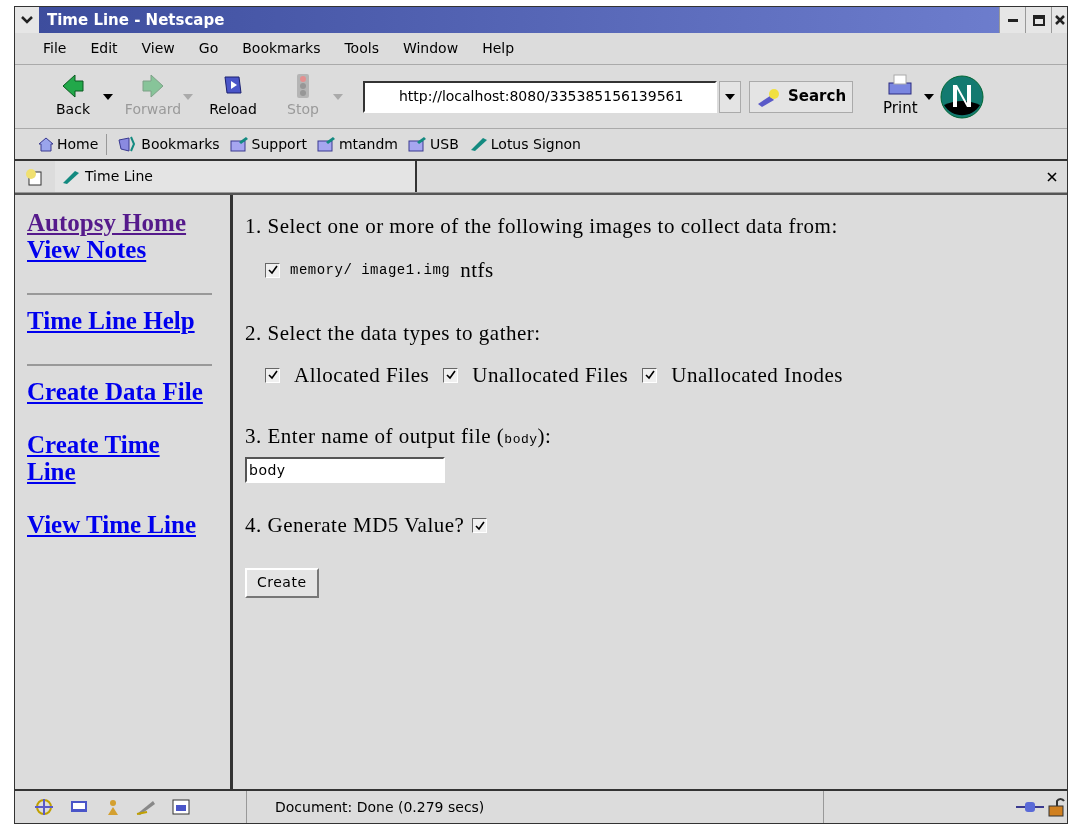 This screenshot has width=1068, height=824. Describe the element at coordinates (27, 20) in the screenshot. I see `window-menu-icon` at that location.